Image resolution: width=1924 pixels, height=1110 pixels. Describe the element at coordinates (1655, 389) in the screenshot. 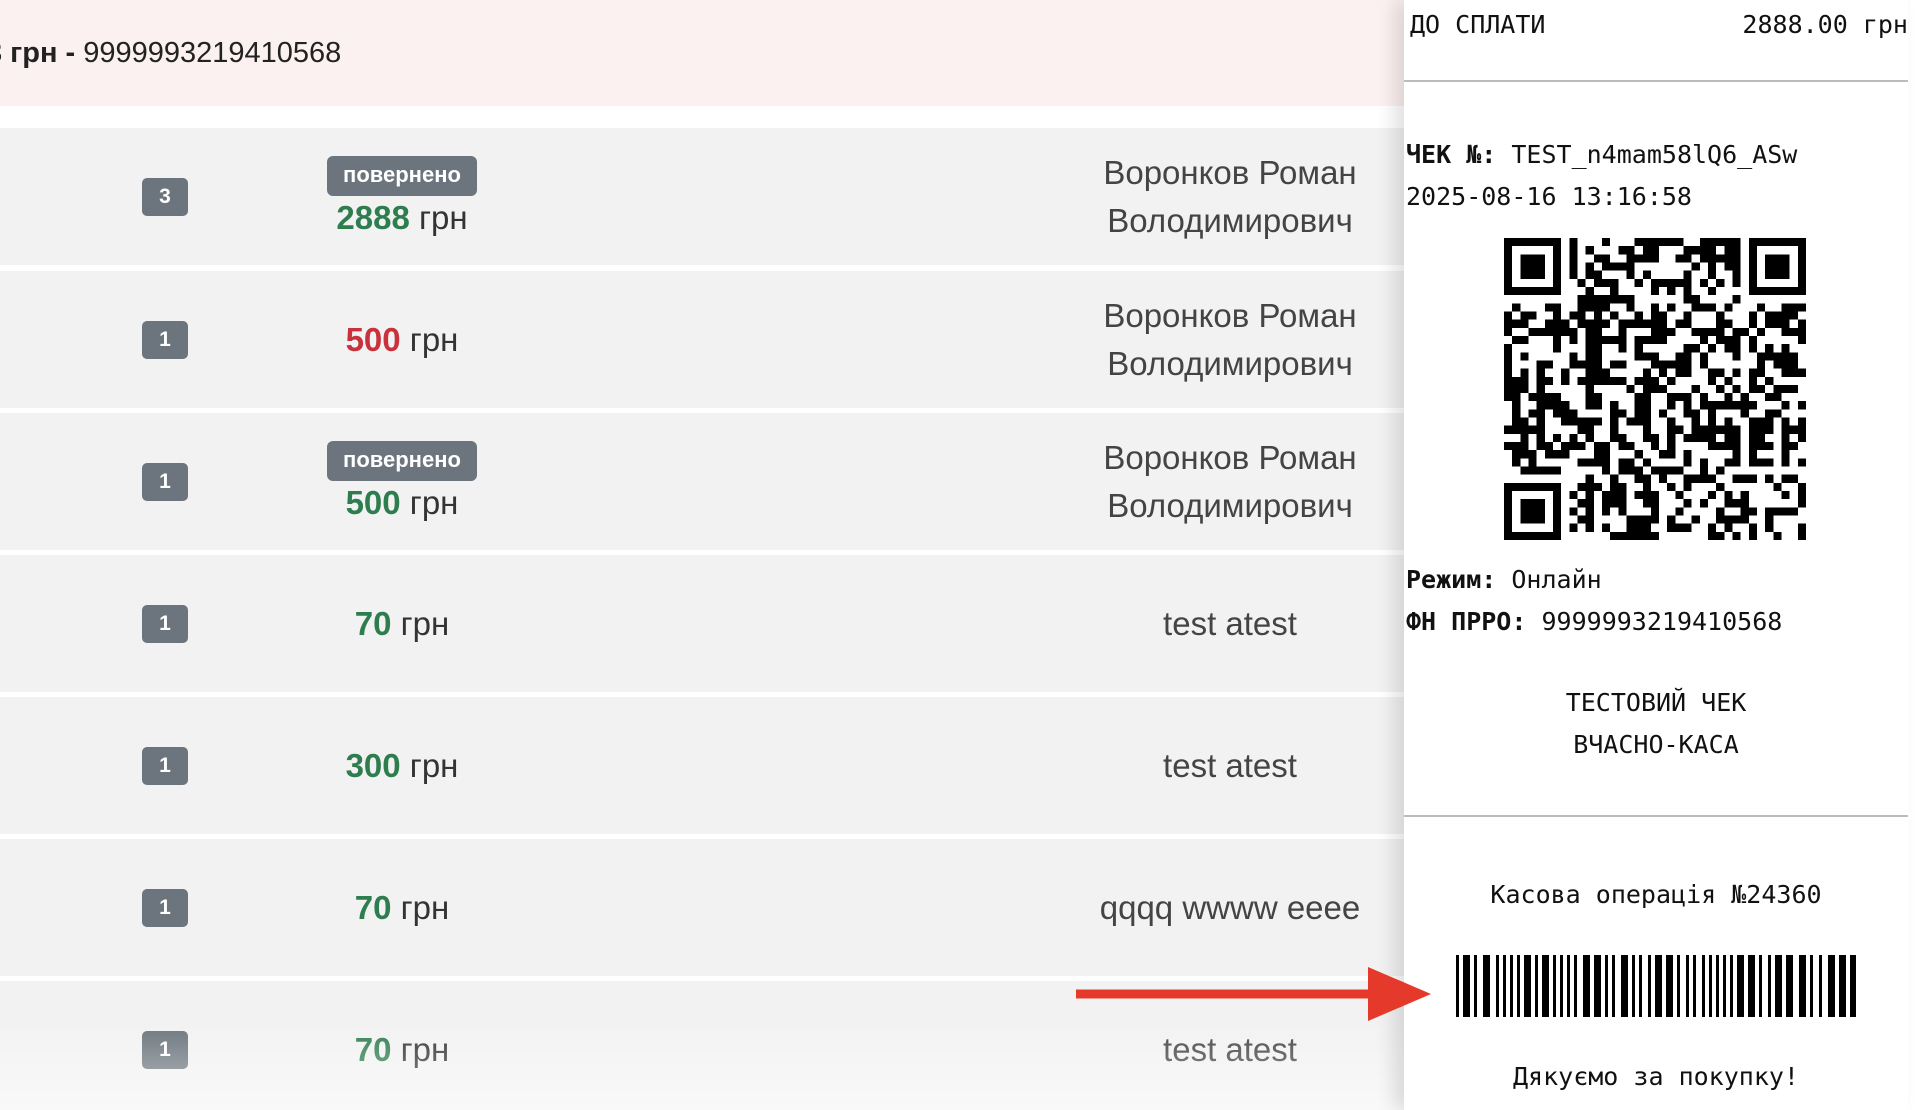

I see `qr-code` at that location.